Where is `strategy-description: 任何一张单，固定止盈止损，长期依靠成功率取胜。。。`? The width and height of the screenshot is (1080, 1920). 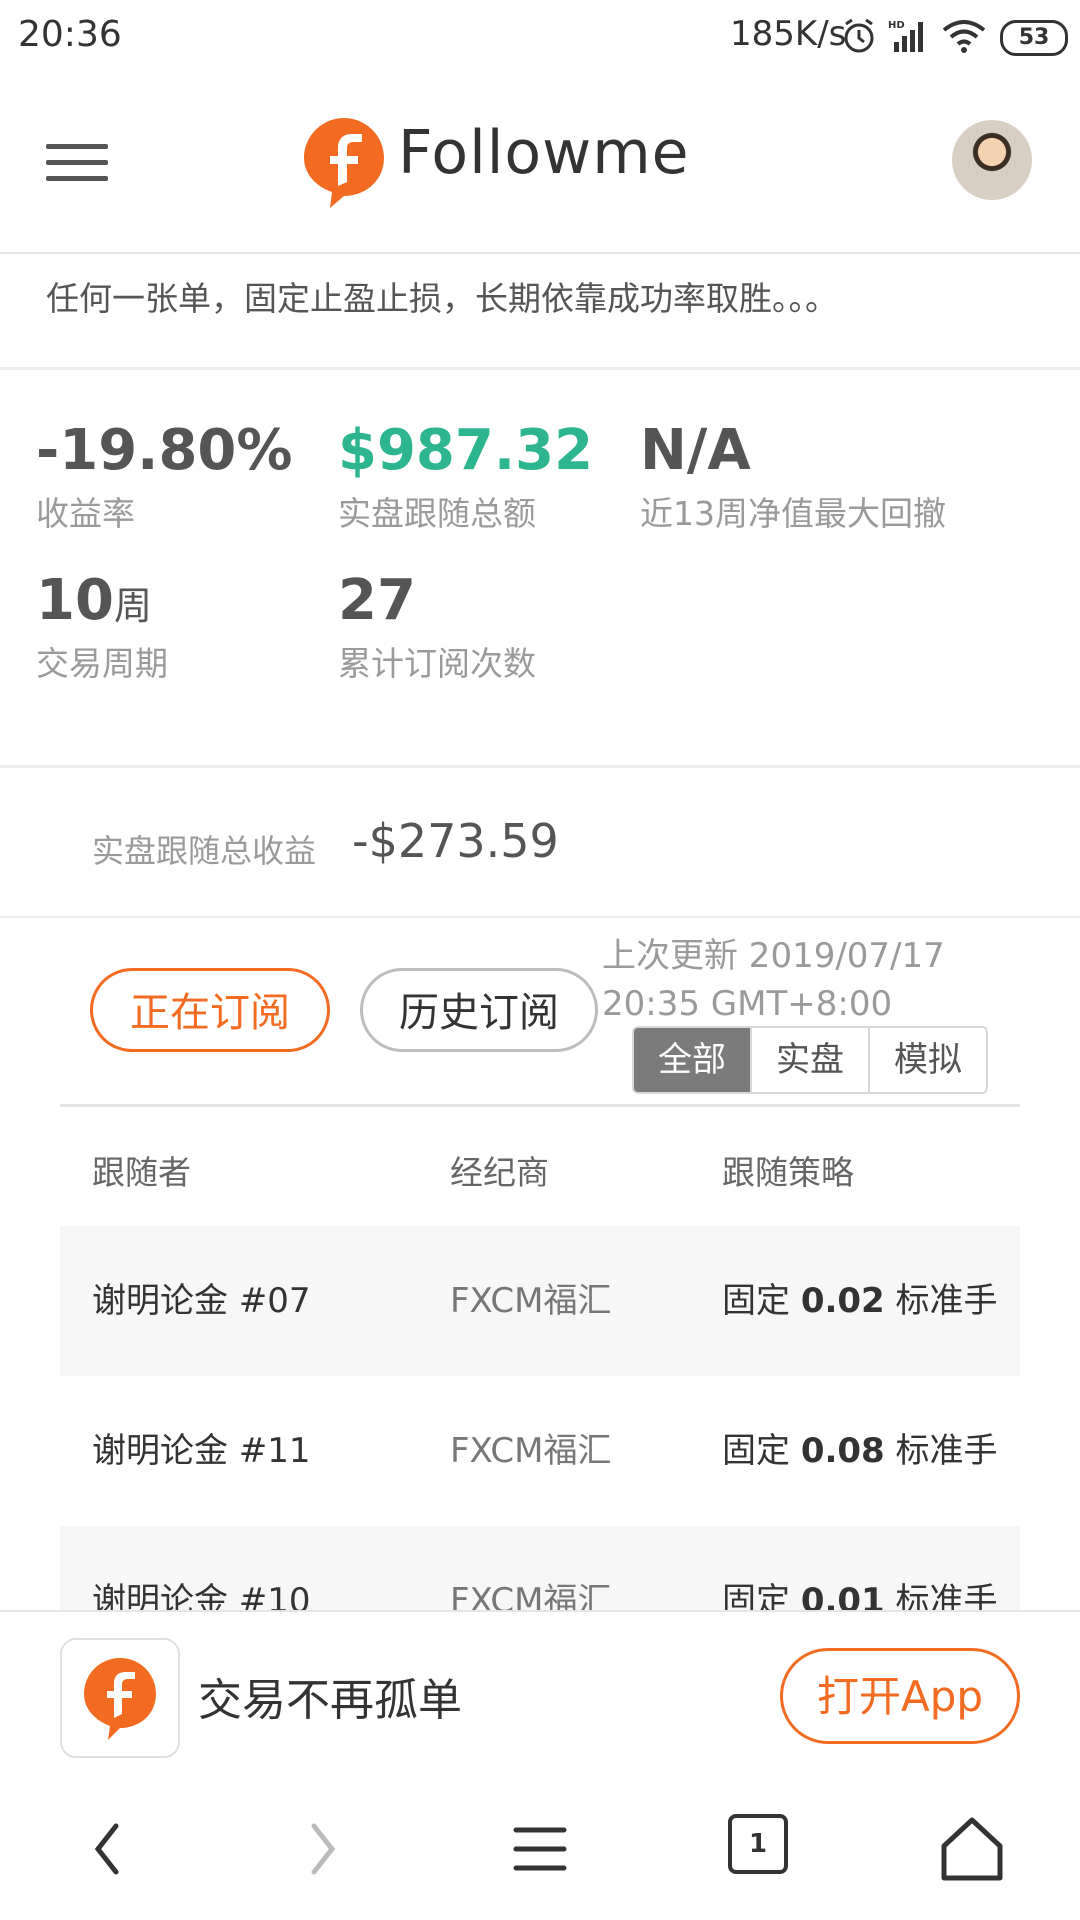
strategy-description: 任何一张单，固定止盈止损，长期依靠成功率取胜。。。 is located at coordinates (442, 298).